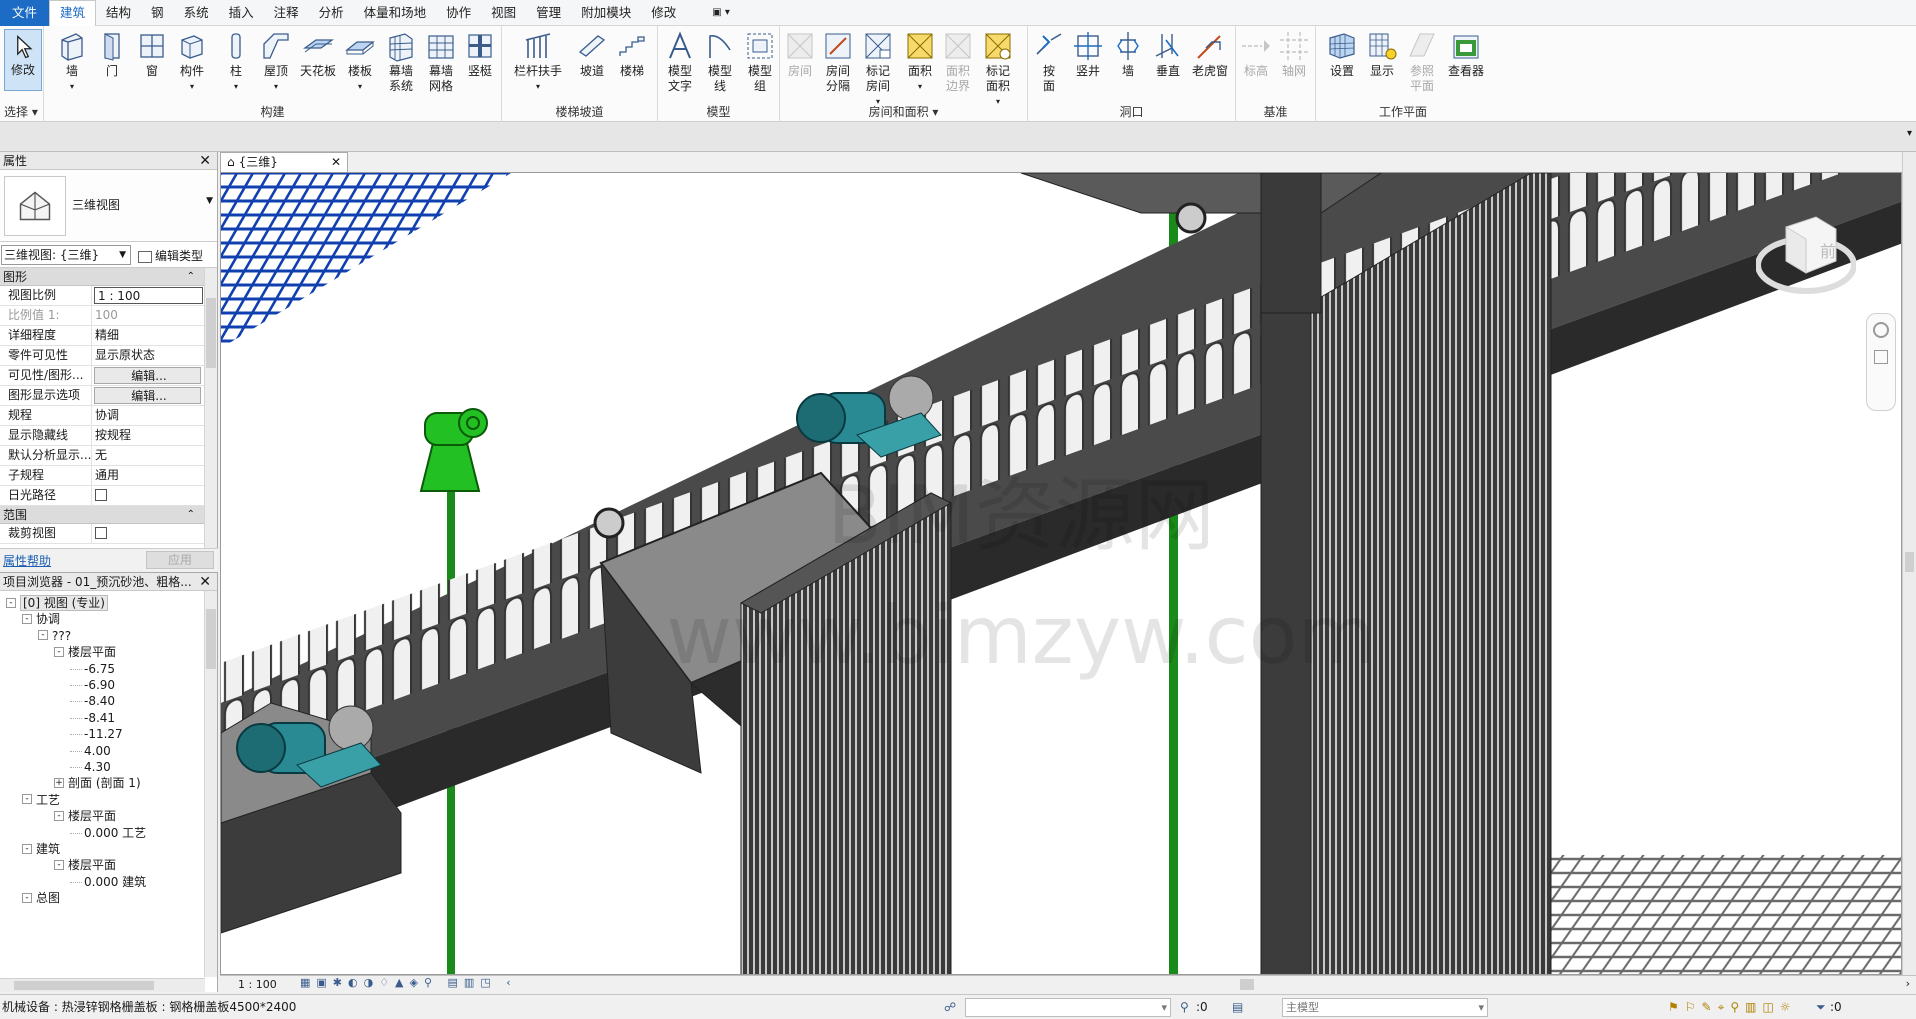 Image resolution: width=1916 pixels, height=1019 pixels. I want to click on property-value: 无, so click(154, 455).